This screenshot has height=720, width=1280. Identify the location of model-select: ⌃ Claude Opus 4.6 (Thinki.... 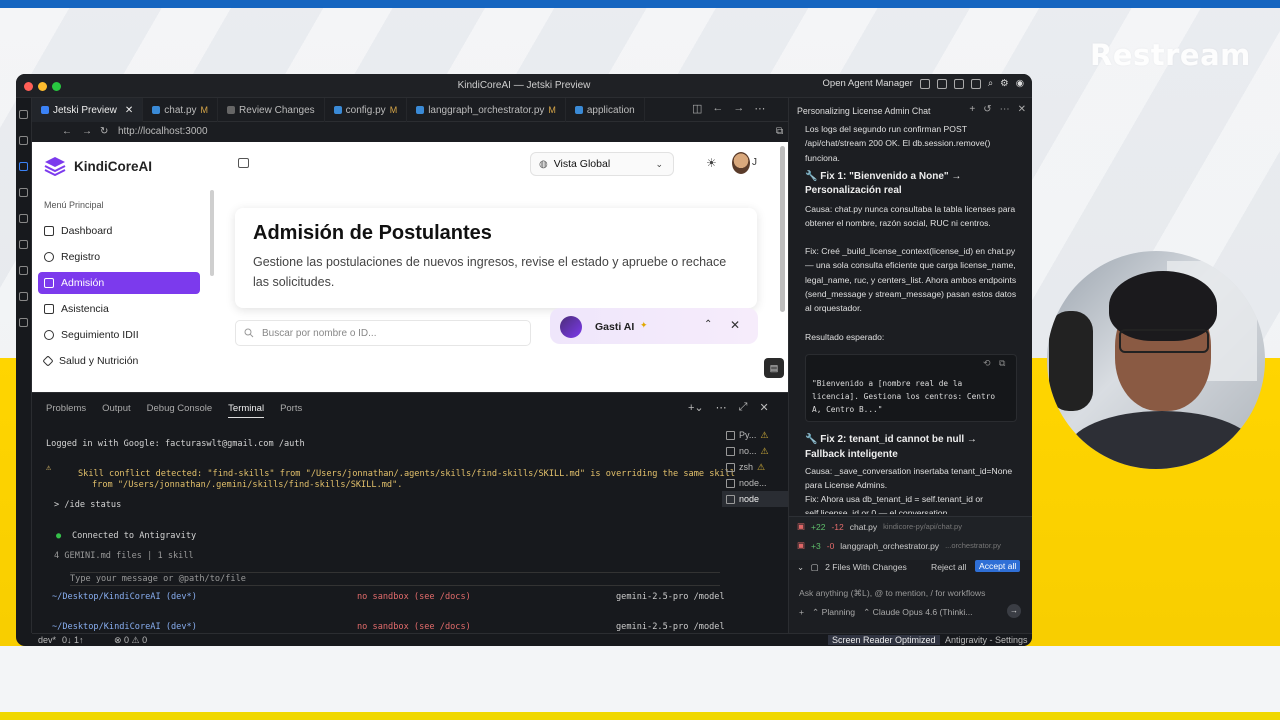
(917, 612).